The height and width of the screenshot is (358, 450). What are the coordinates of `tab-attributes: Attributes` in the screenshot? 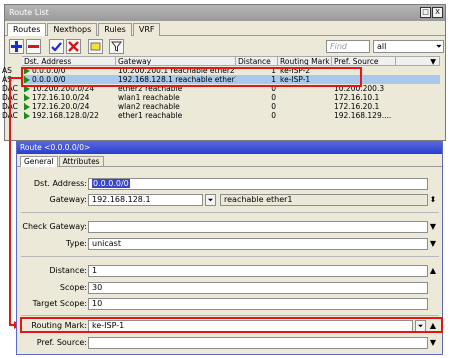 It's located at (81, 161).